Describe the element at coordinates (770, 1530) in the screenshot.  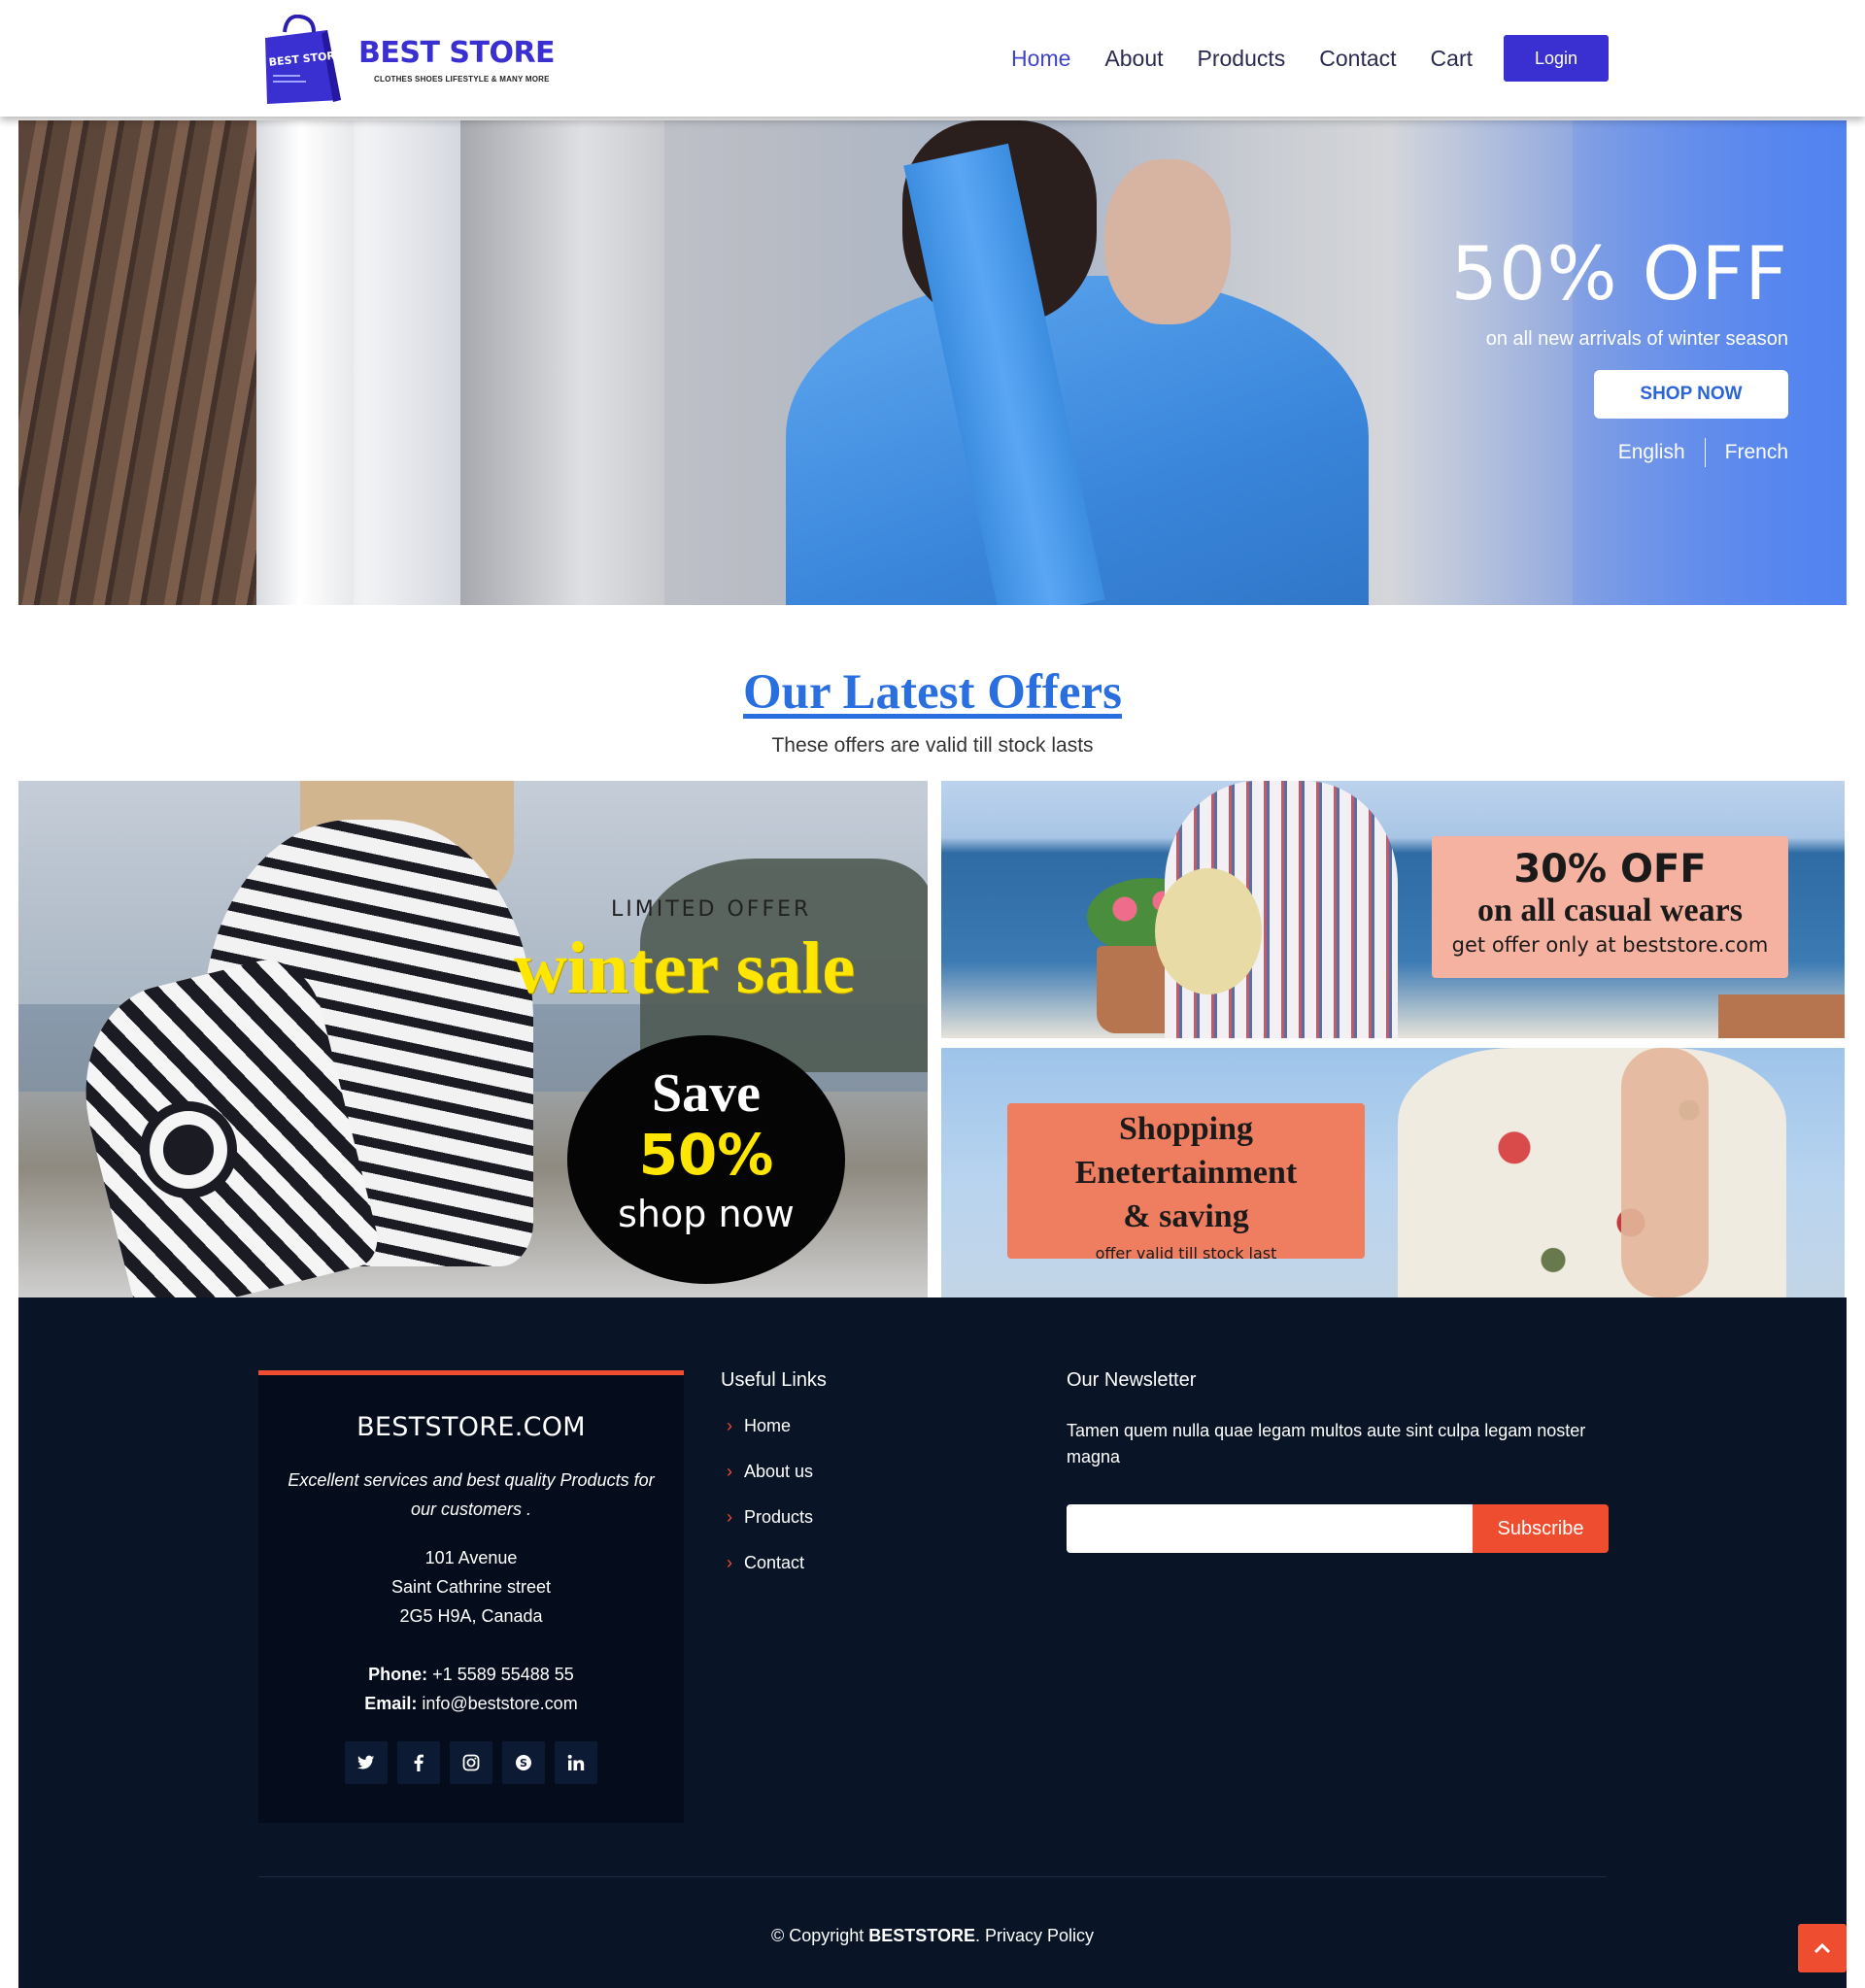
I see `footer-link-products: › Products` at that location.